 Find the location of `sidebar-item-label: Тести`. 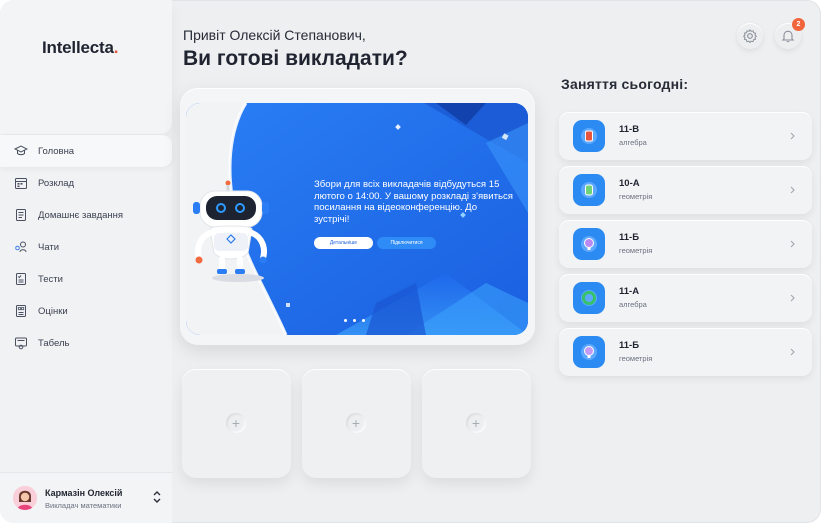

sidebar-item-label: Тести is located at coordinates (50, 279).